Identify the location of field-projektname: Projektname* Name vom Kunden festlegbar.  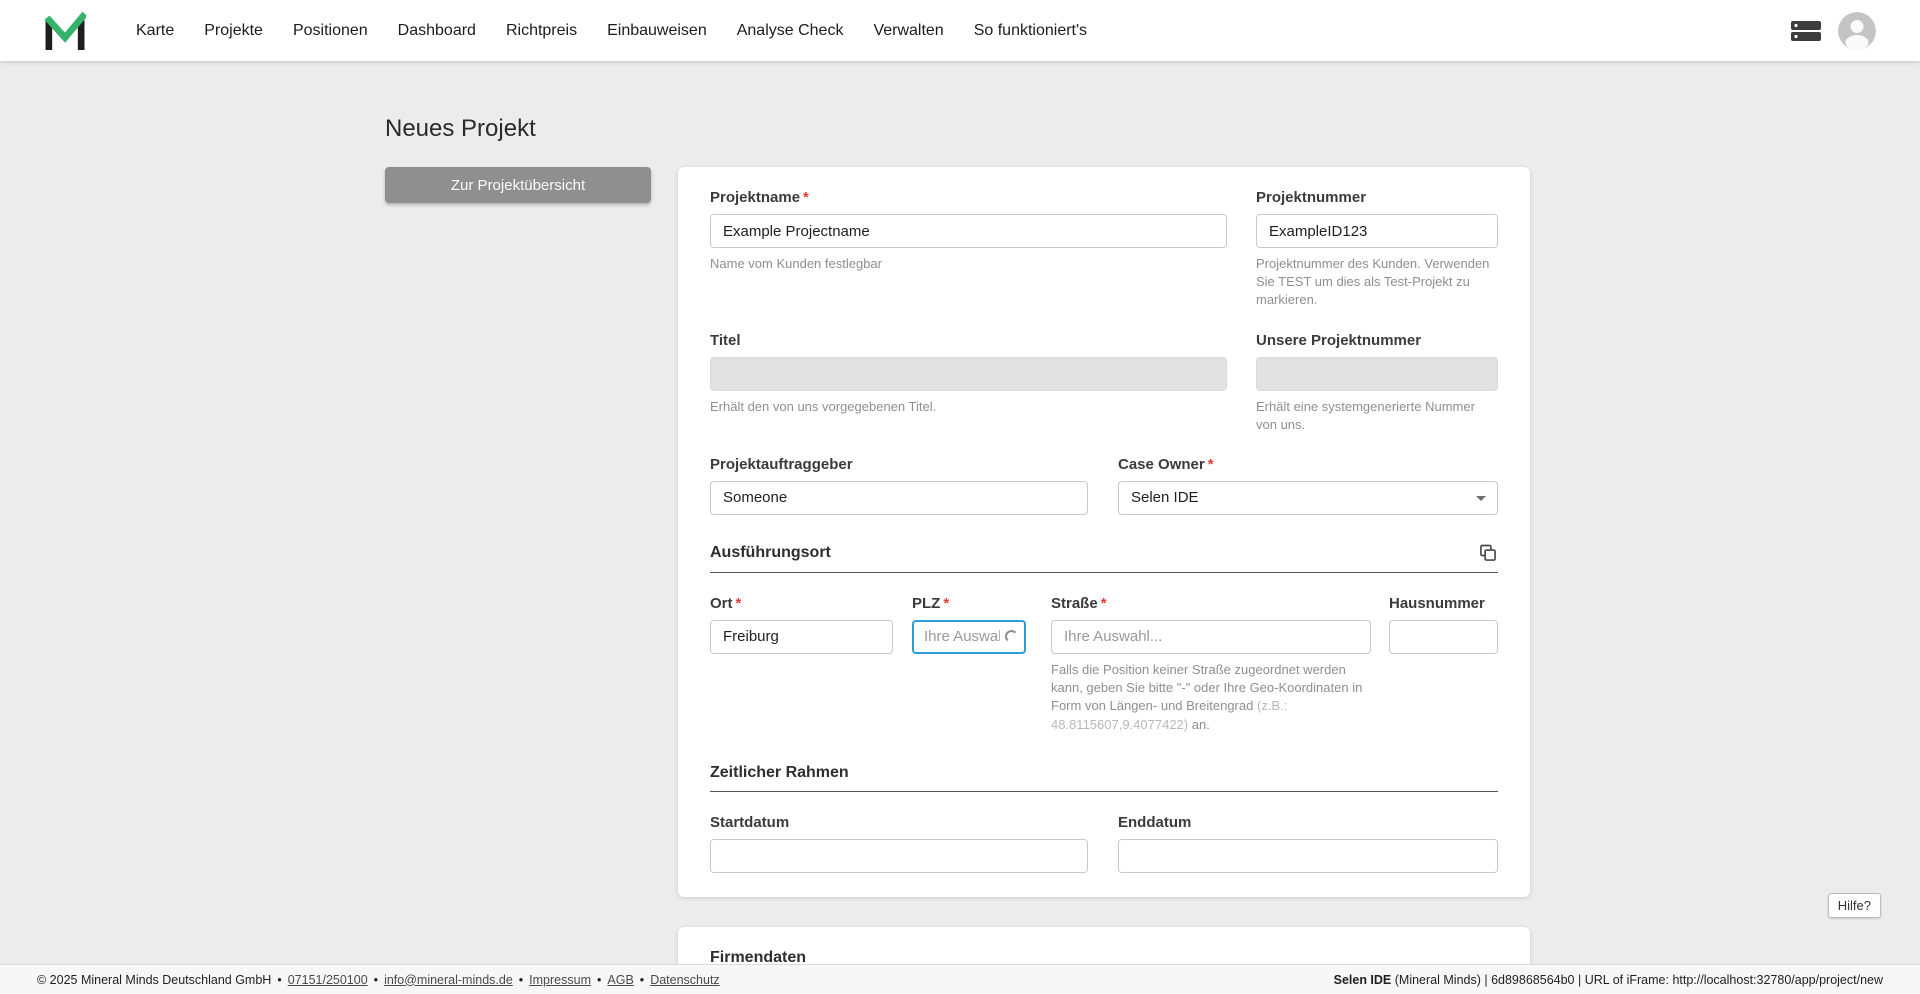
(968, 249).